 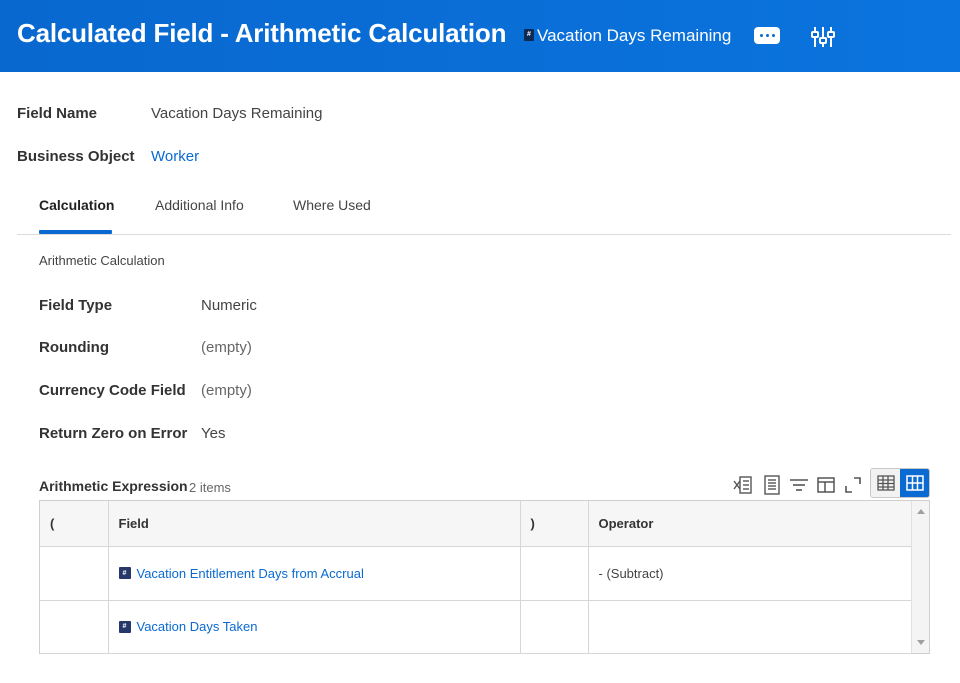 I want to click on operator-cell: - (Subtract), so click(x=750, y=573).